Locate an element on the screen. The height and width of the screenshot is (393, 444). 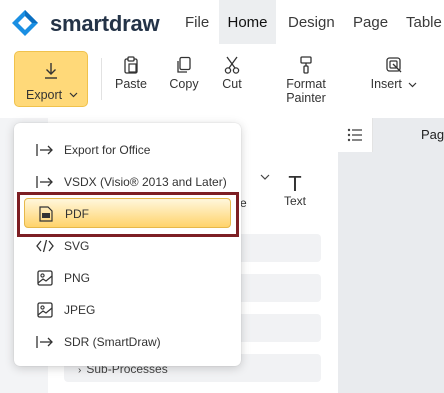
insert-label: Insert is located at coordinates (386, 84).